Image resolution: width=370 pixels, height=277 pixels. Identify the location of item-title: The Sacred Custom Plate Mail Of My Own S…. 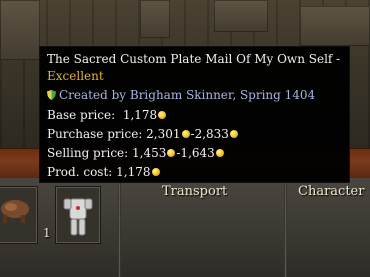
(194, 59).